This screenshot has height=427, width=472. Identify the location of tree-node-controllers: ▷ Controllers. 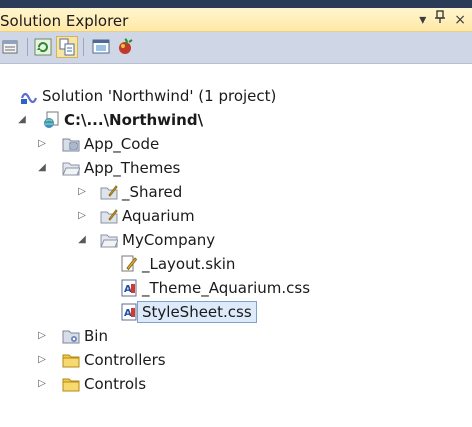
(236, 360).